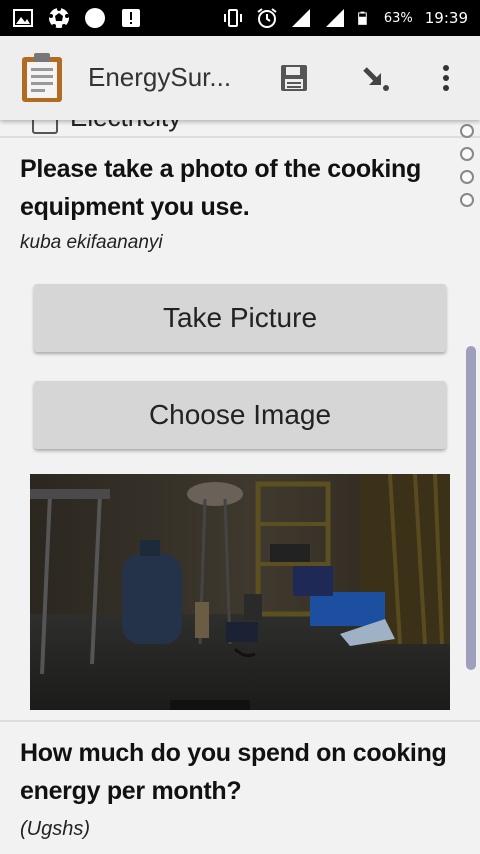  I want to click on football-icon, so click(59, 17).